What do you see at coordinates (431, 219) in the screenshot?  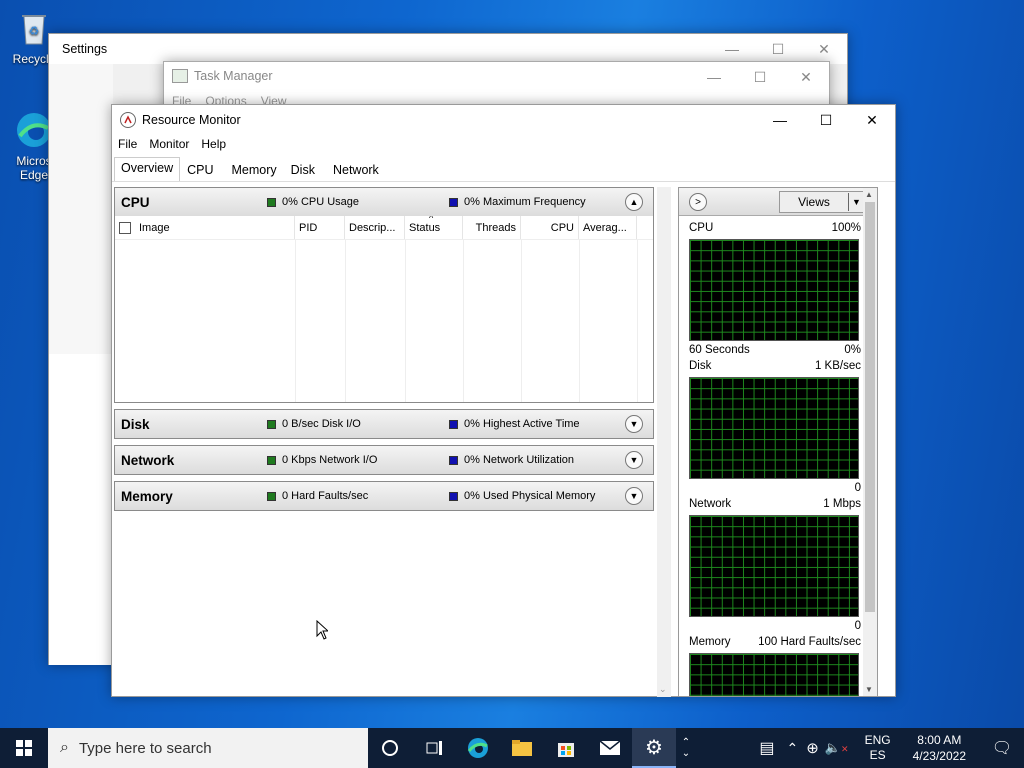 I see `sort-arrow-icon: ^` at bounding box center [431, 219].